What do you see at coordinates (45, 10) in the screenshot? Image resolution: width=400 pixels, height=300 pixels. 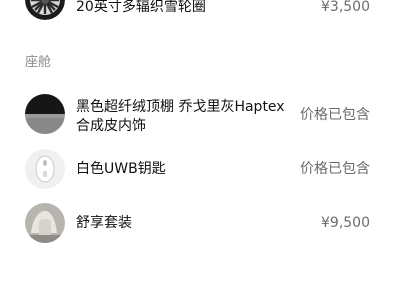 I see `wheel-rim-icon` at bounding box center [45, 10].